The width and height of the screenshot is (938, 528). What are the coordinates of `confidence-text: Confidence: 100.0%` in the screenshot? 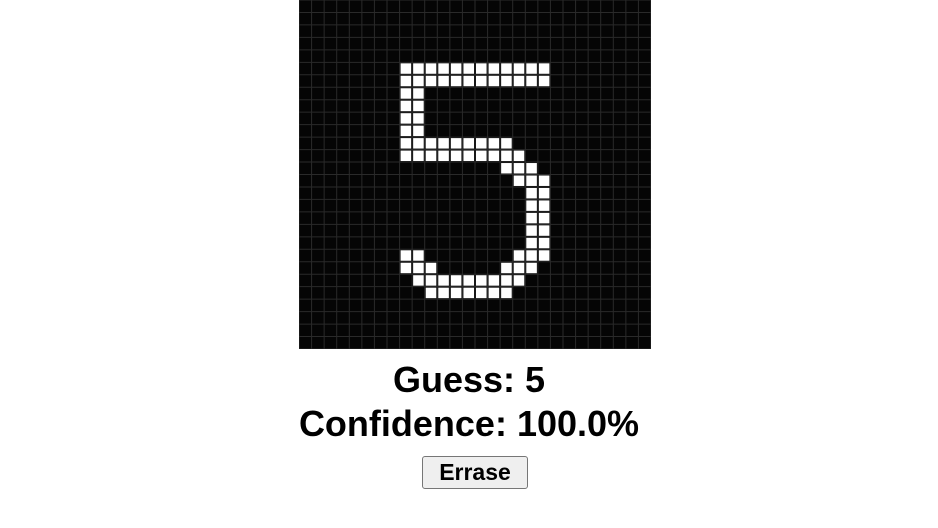 It's located at (469, 423).